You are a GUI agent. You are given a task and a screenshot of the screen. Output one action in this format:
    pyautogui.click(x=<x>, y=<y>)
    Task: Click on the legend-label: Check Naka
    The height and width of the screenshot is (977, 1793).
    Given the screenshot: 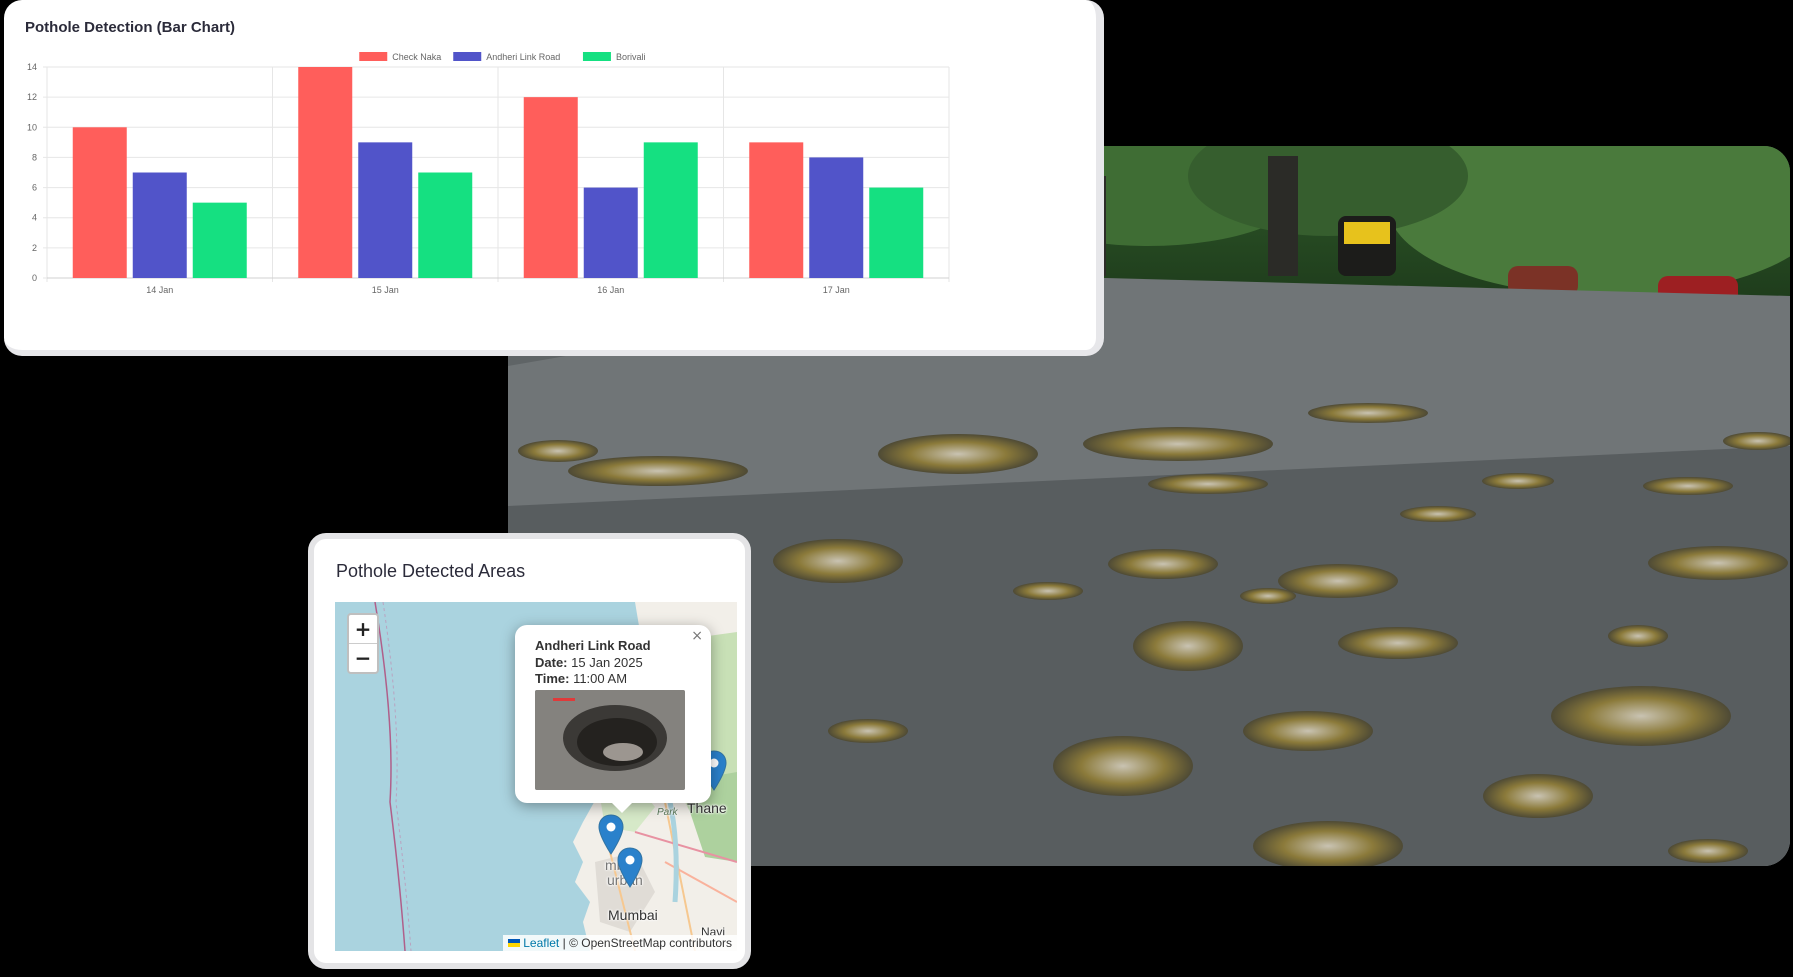 What is the action you would take?
    pyautogui.click(x=416, y=57)
    